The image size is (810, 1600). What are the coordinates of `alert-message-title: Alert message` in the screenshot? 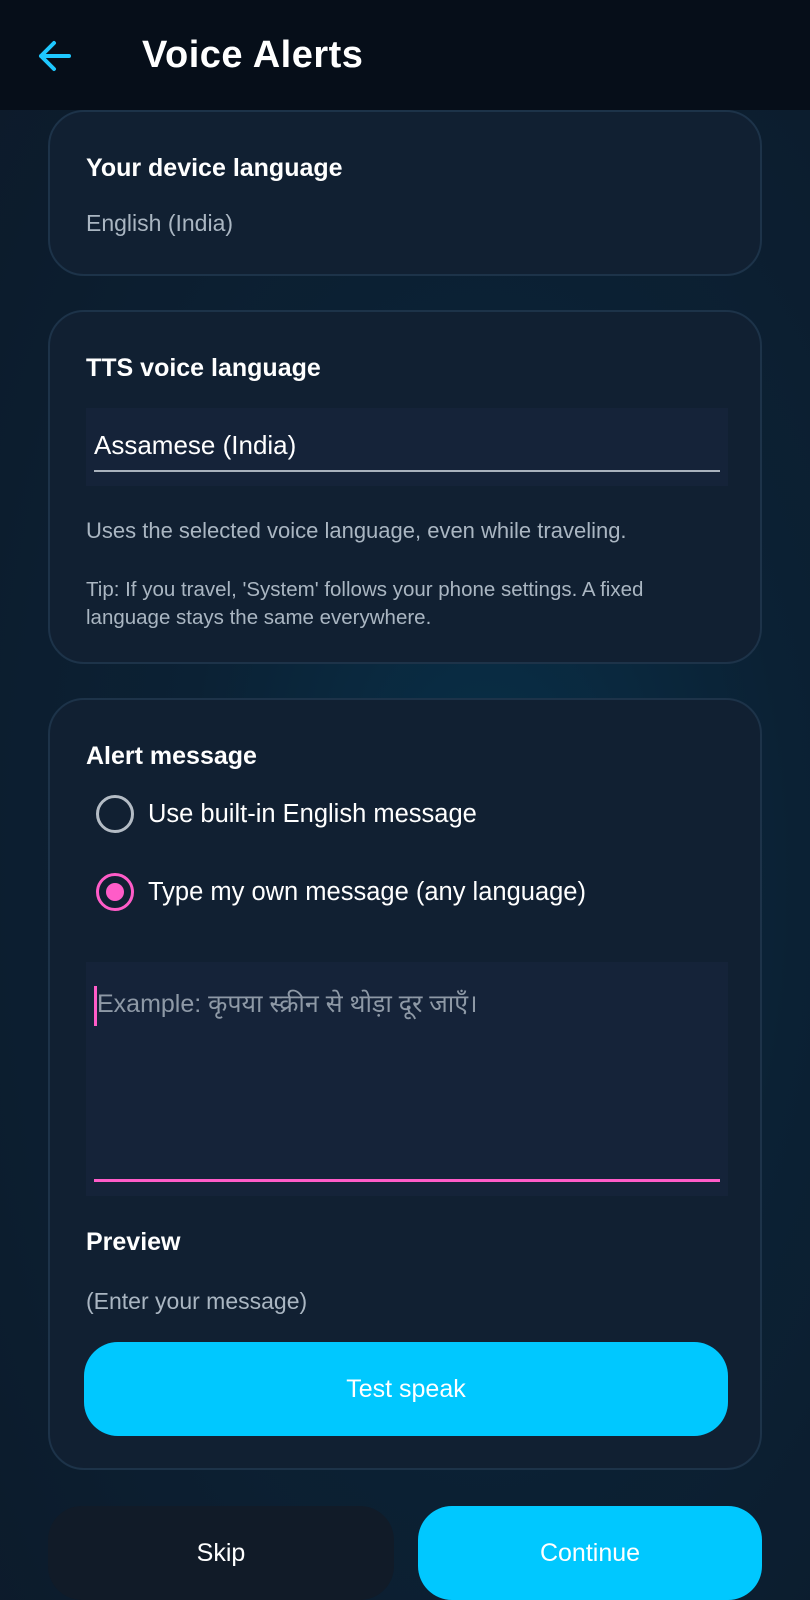 It's located at (171, 756).